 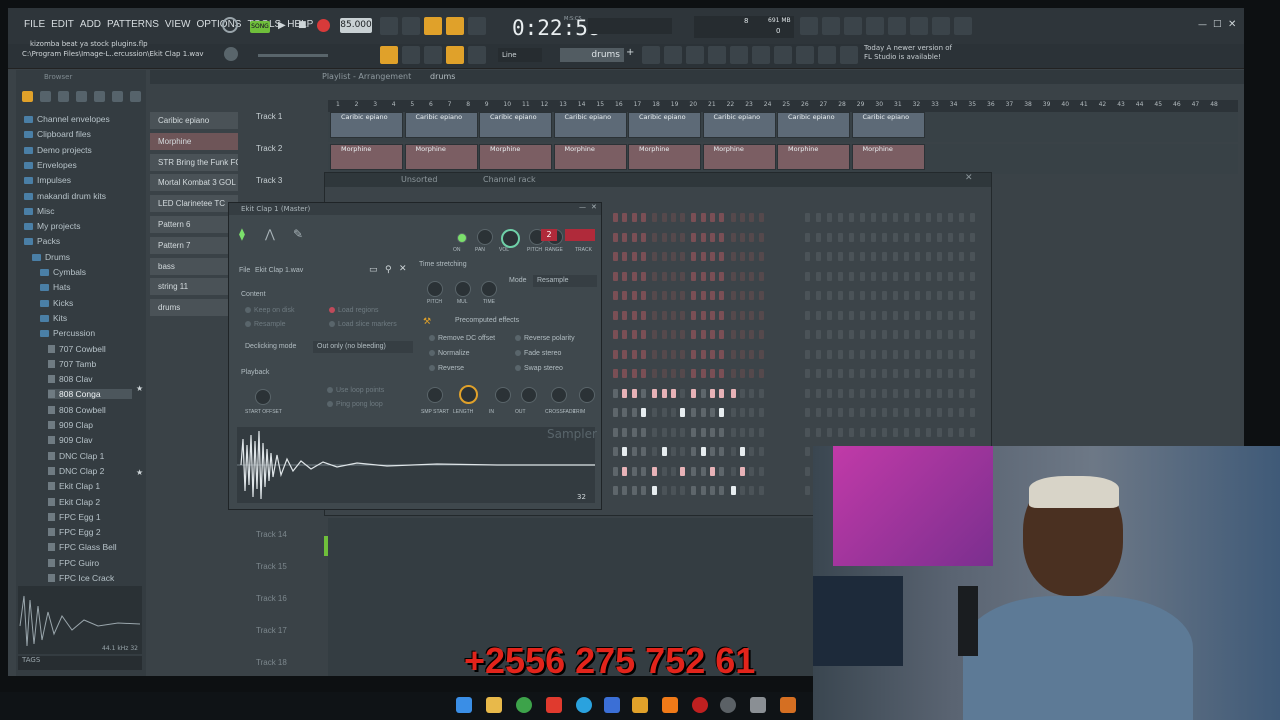 What do you see at coordinates (74, 486) in the screenshot?
I see `browser-item: Ekit Clap 1` at bounding box center [74, 486].